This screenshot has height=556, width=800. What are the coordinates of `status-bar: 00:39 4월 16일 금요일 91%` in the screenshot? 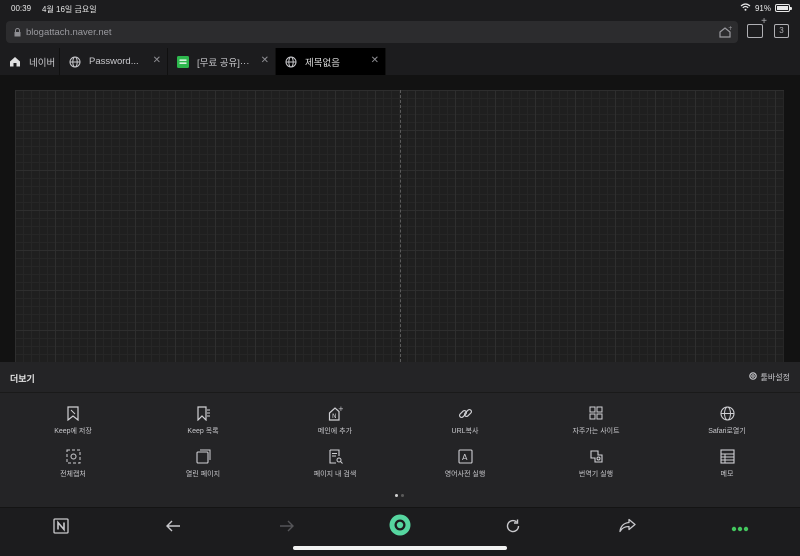 It's located at (400, 8).